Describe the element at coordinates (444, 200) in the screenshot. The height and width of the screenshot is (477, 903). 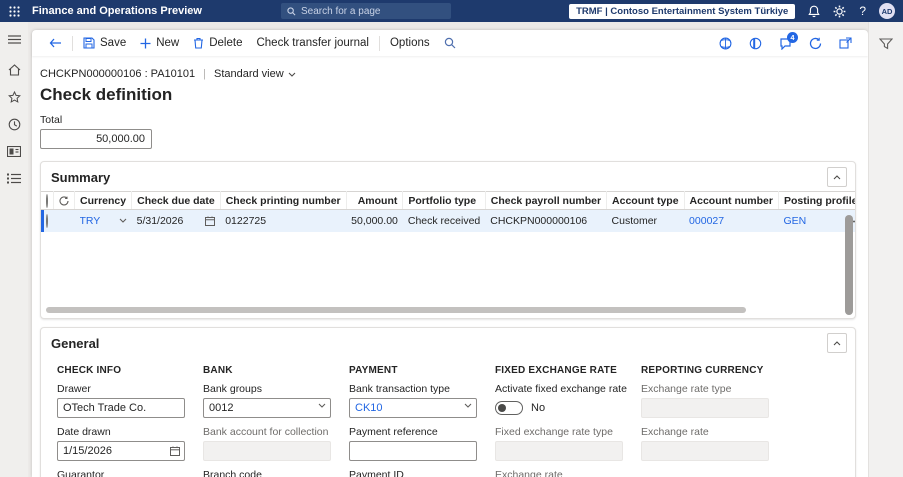
I see `col-portfolio-type: Portfolio type` at that location.